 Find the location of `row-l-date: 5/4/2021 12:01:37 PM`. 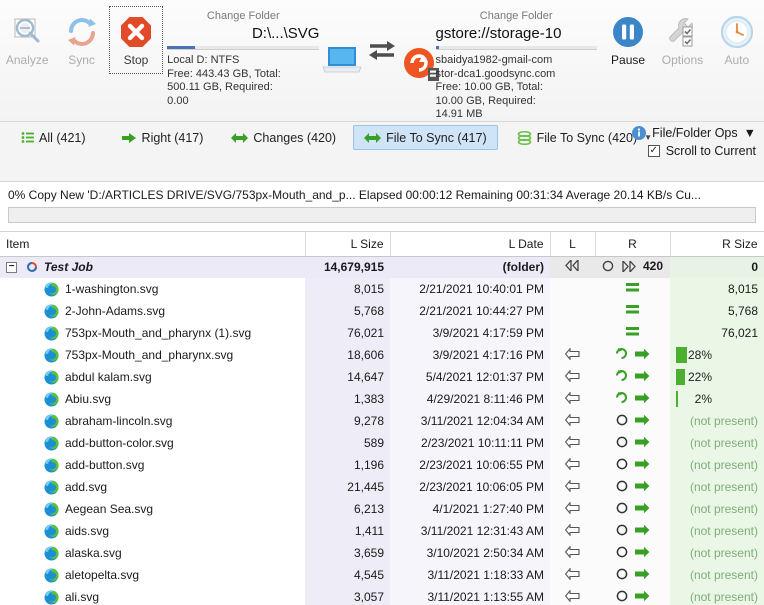

row-l-date: 5/4/2021 12:01:37 PM is located at coordinates (470, 377).